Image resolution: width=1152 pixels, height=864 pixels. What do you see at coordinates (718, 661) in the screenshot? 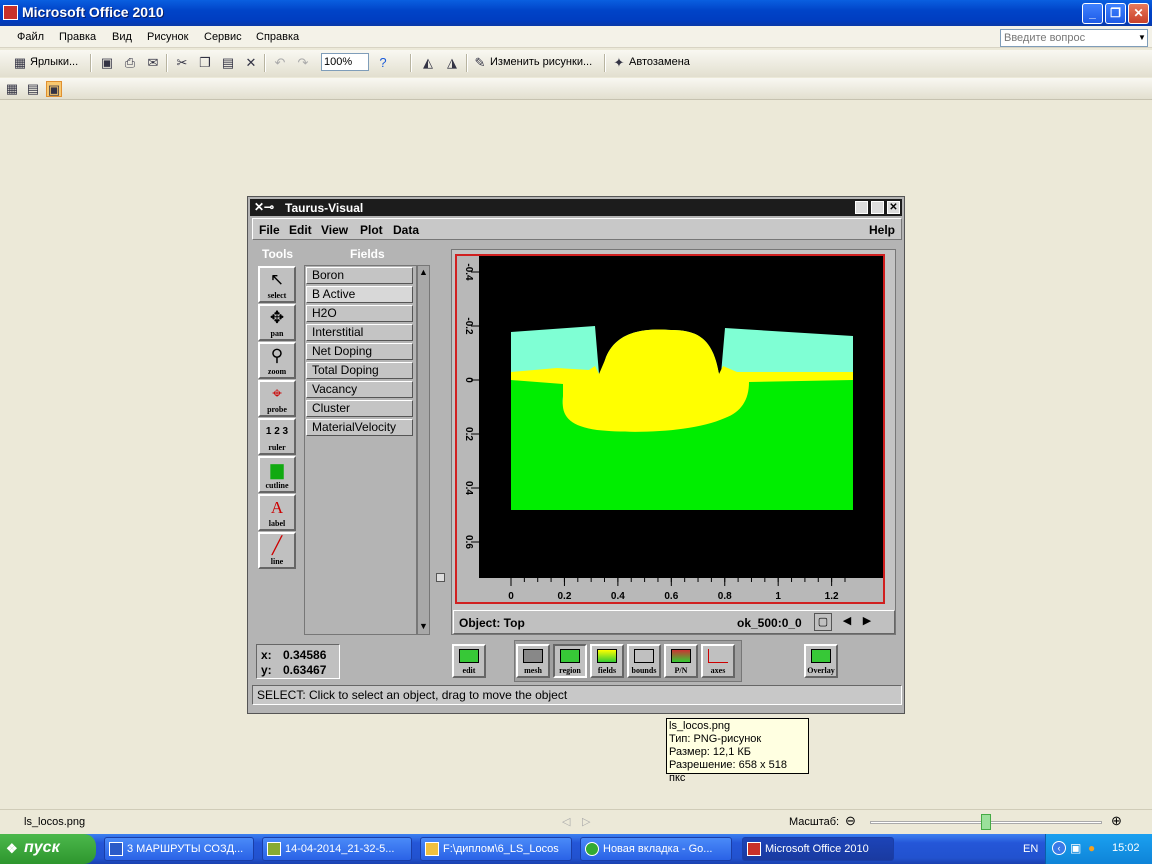
I see `axes-button: axes` at bounding box center [718, 661].